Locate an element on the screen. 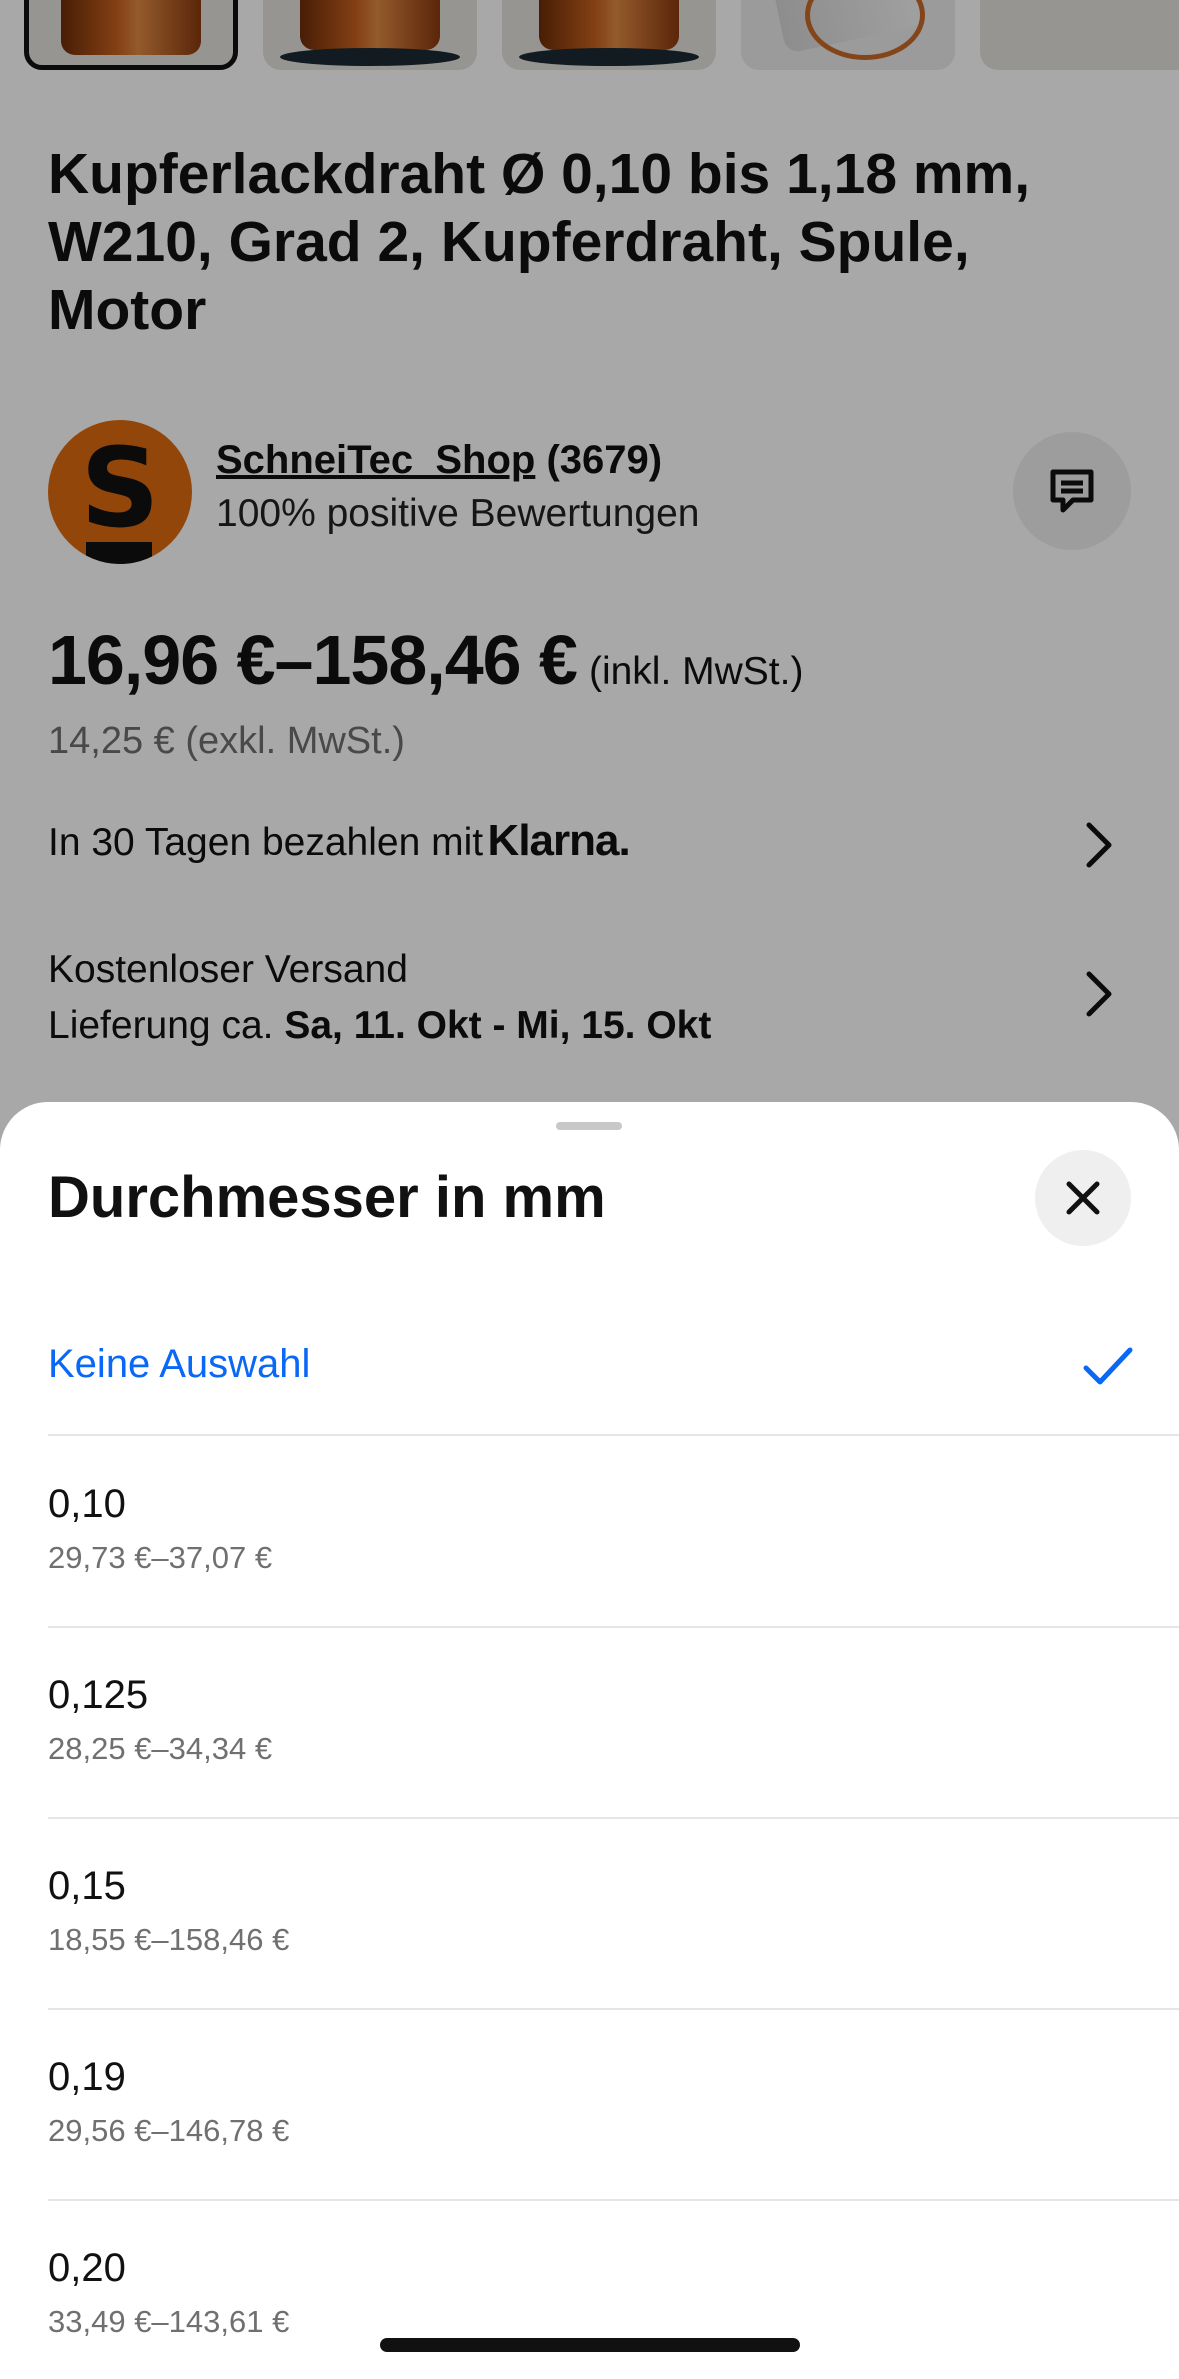  option-price-range: 29,73 €–37,07 € is located at coordinates (160, 1557).